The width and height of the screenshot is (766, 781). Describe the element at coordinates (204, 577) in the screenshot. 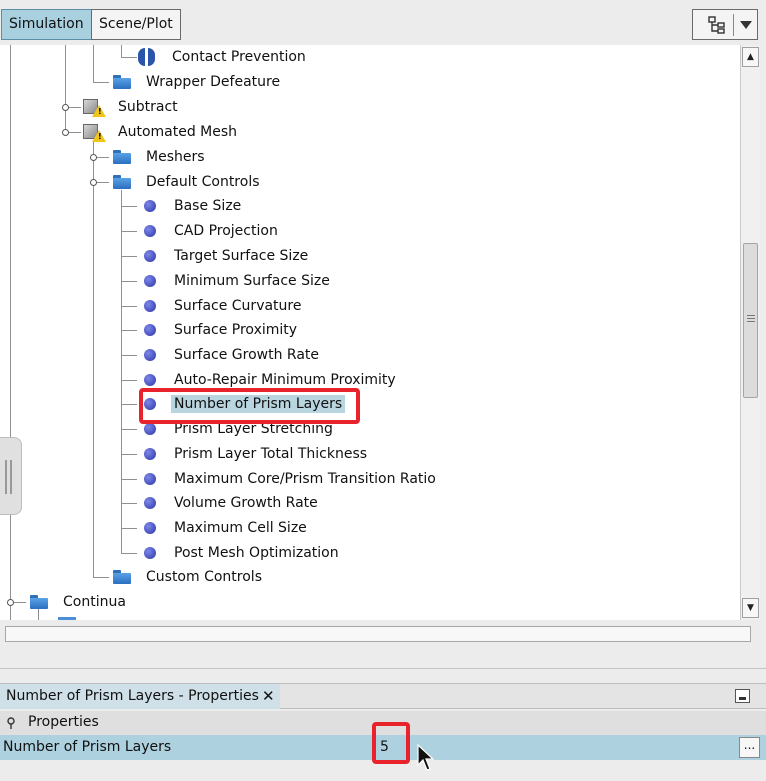

I see `tree-item-label: Custom Controls` at that location.